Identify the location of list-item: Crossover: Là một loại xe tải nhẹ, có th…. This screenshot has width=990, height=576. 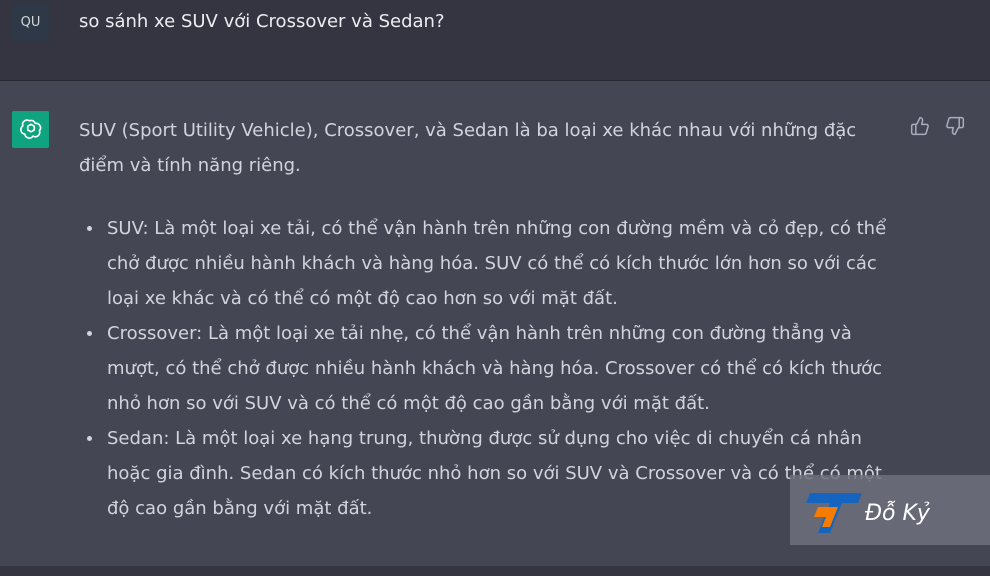
(493, 368).